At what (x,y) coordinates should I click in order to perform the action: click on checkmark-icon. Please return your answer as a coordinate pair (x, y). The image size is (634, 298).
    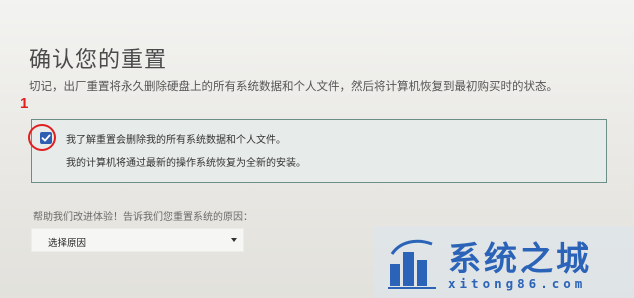
    Looking at the image, I should click on (46, 138).